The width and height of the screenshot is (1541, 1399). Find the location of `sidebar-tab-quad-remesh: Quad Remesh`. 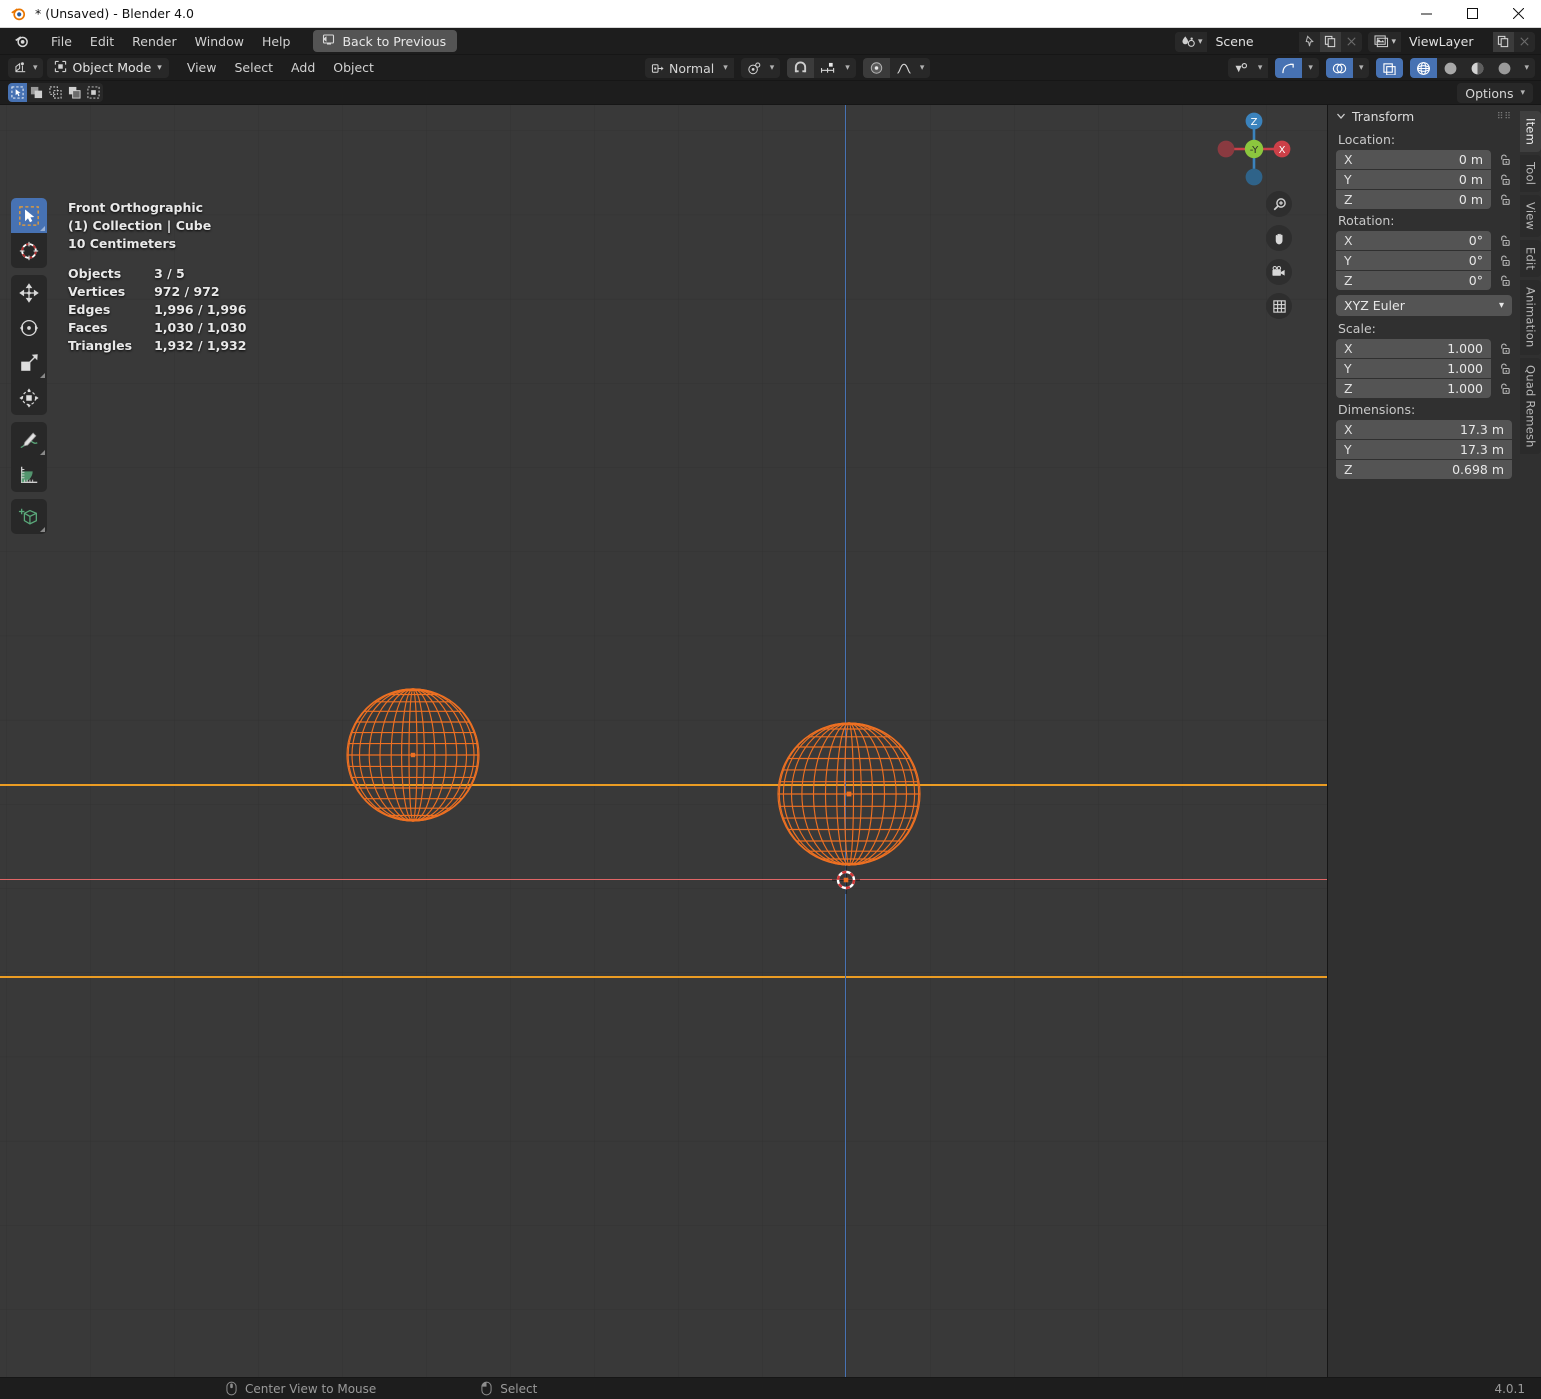

sidebar-tab-quad-remesh: Quad Remesh is located at coordinates (1530, 406).